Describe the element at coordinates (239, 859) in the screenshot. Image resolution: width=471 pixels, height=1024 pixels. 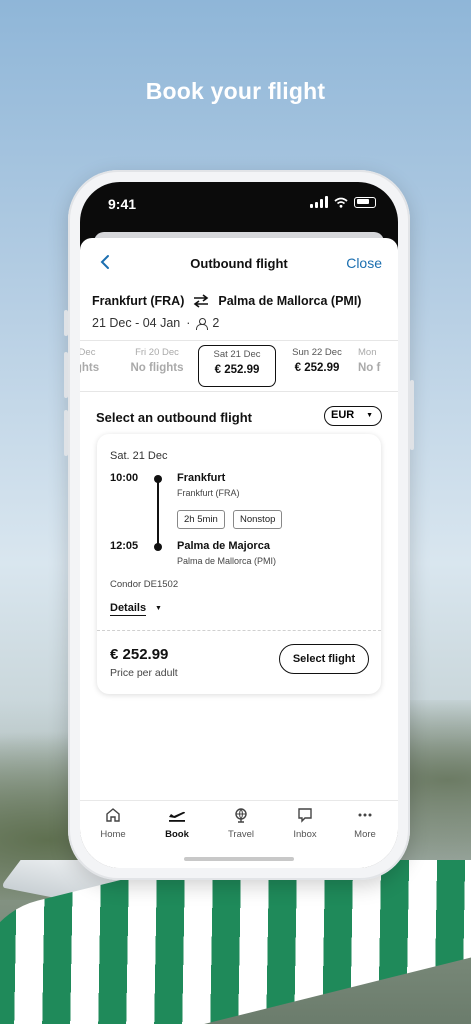
I see `home-indicator` at that location.